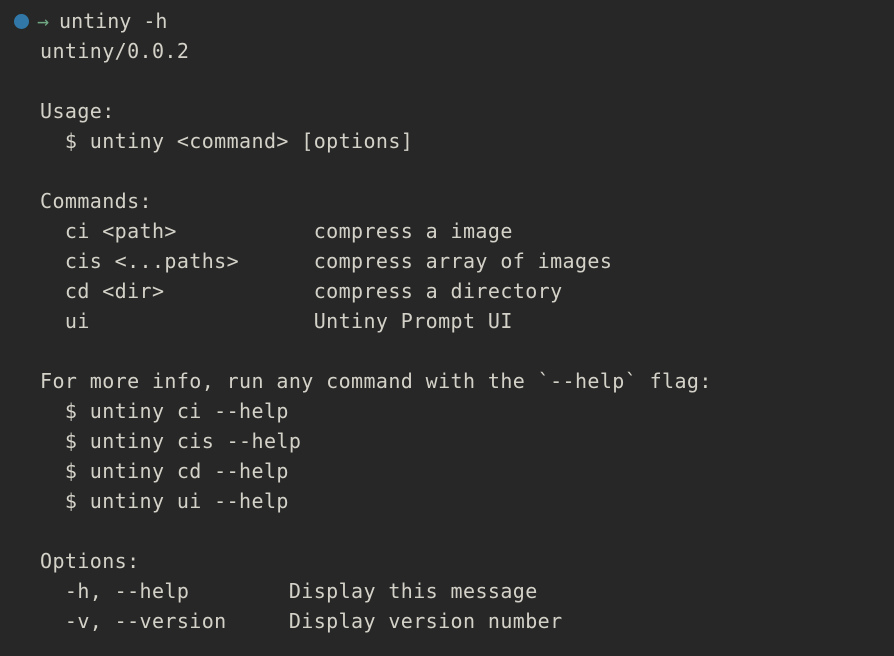 This screenshot has height=656, width=894. I want to click on command-name: cis <...paths>, so click(177, 261).